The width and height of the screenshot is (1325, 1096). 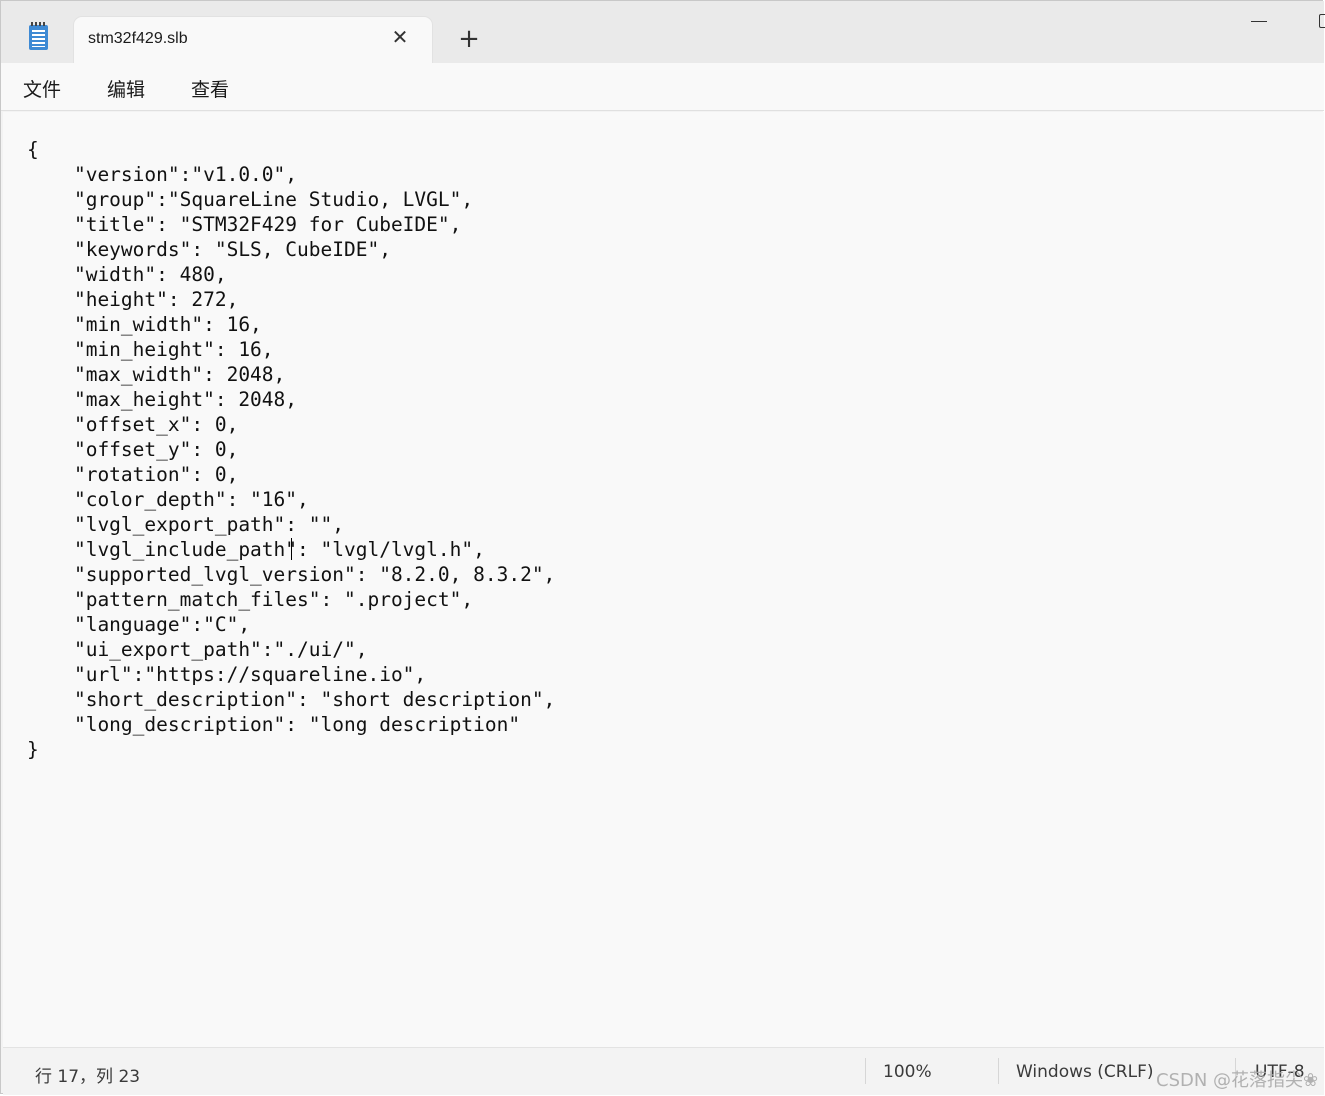 What do you see at coordinates (38, 36) in the screenshot?
I see `notepad-app-icon` at bounding box center [38, 36].